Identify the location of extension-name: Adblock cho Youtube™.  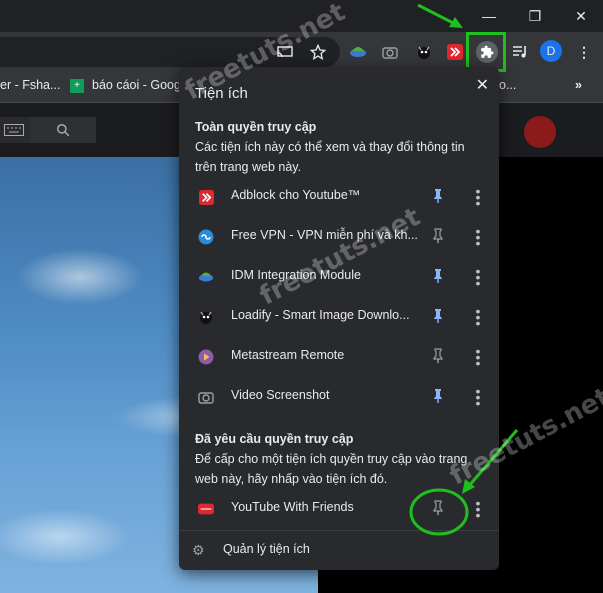
(296, 195).